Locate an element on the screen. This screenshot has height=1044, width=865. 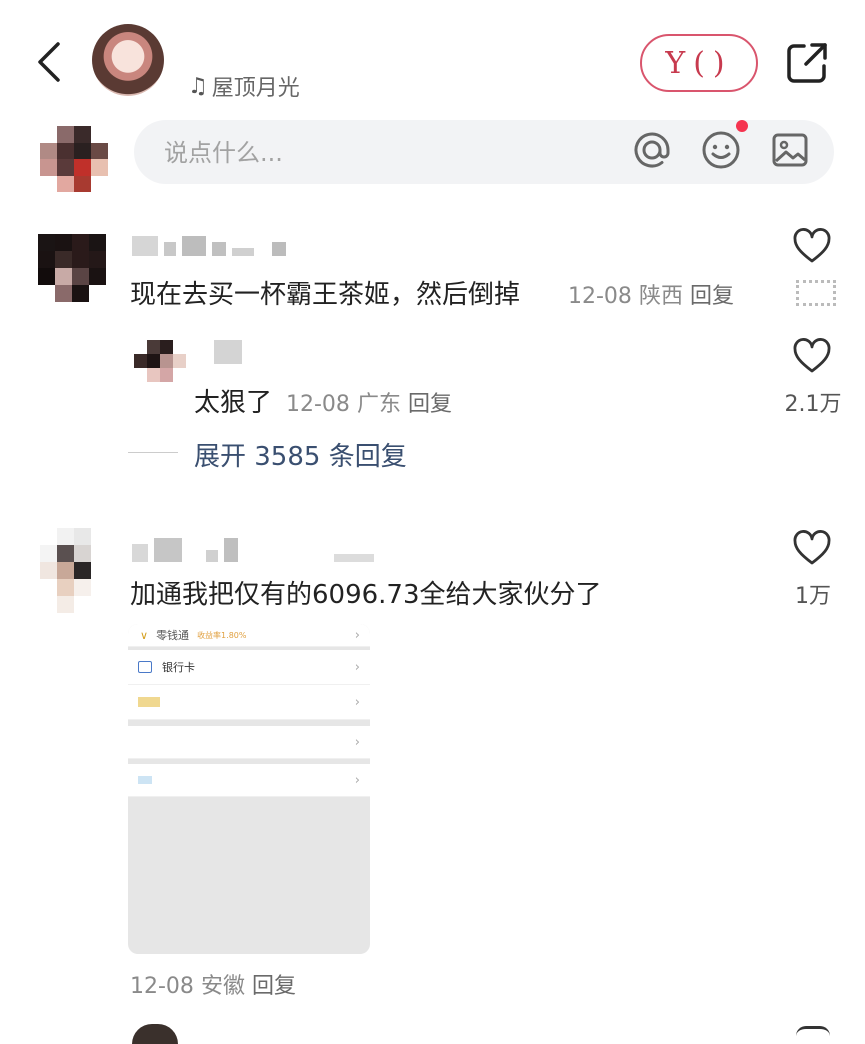
author-avatar is located at coordinates (128, 60).